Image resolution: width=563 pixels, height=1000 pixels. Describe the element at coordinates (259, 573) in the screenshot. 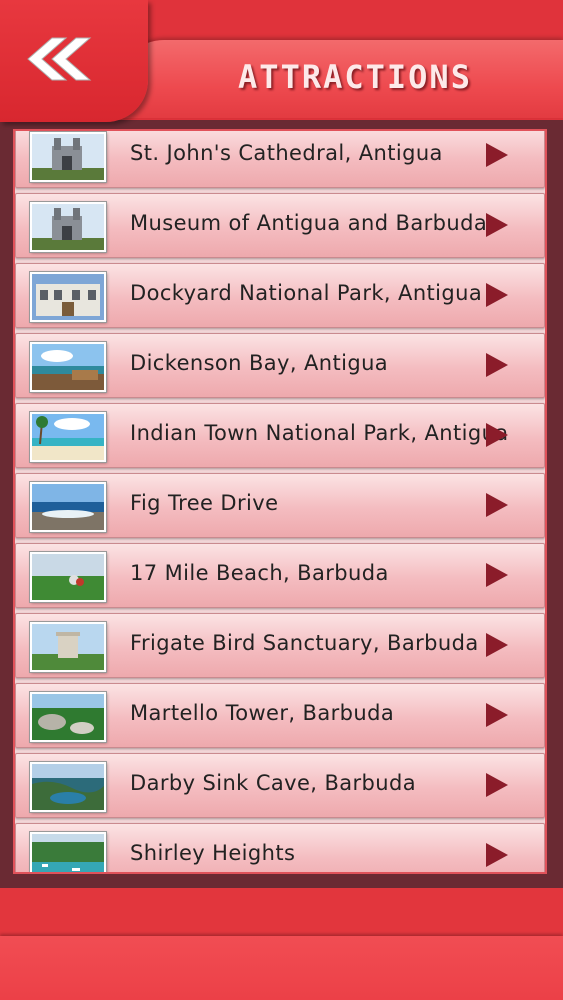

I see `attraction-label: 17 Mile Beach, Barbuda` at that location.